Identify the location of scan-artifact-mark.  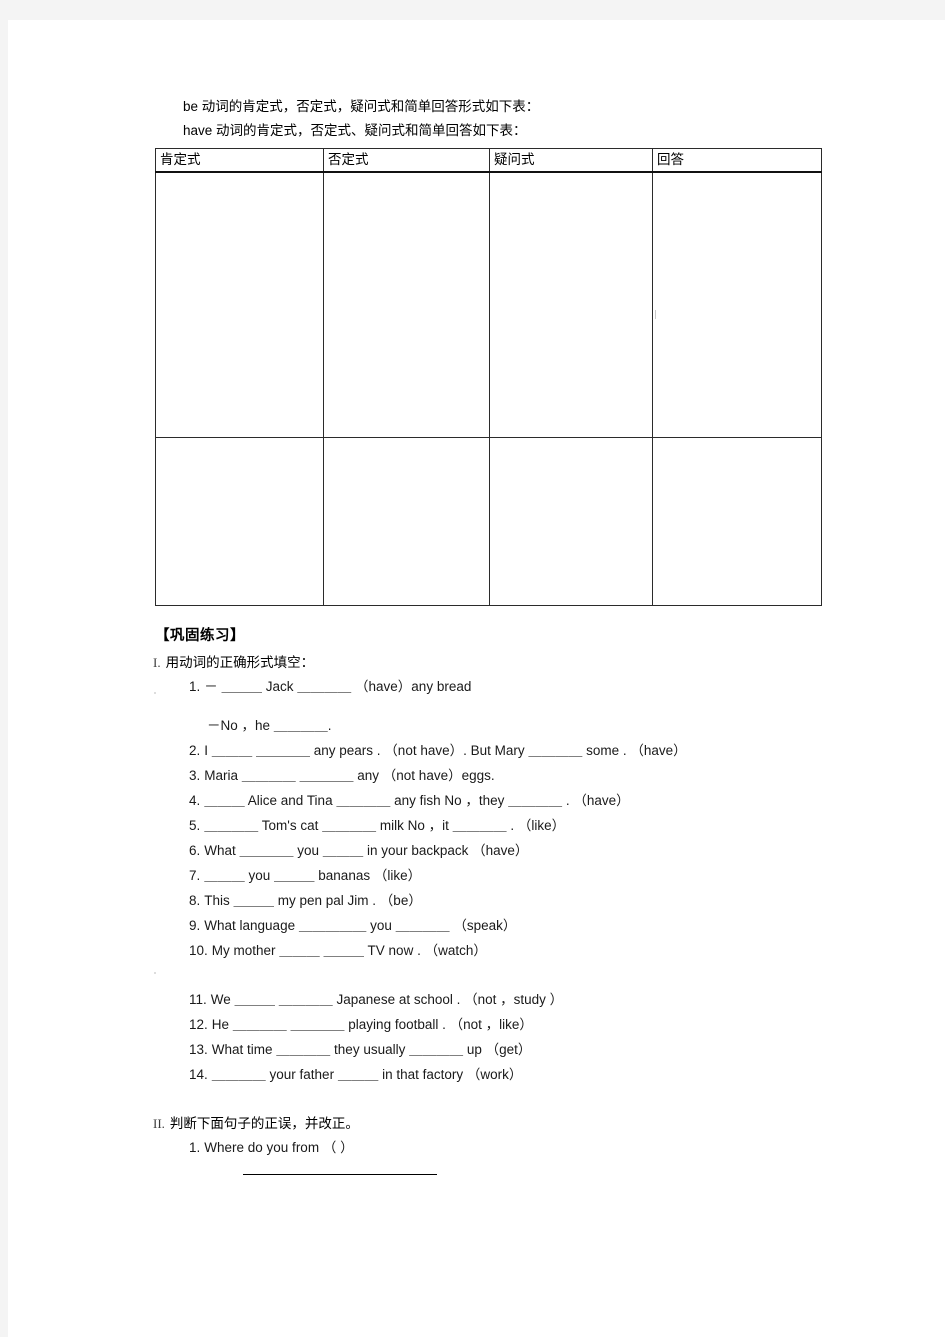
(655, 314).